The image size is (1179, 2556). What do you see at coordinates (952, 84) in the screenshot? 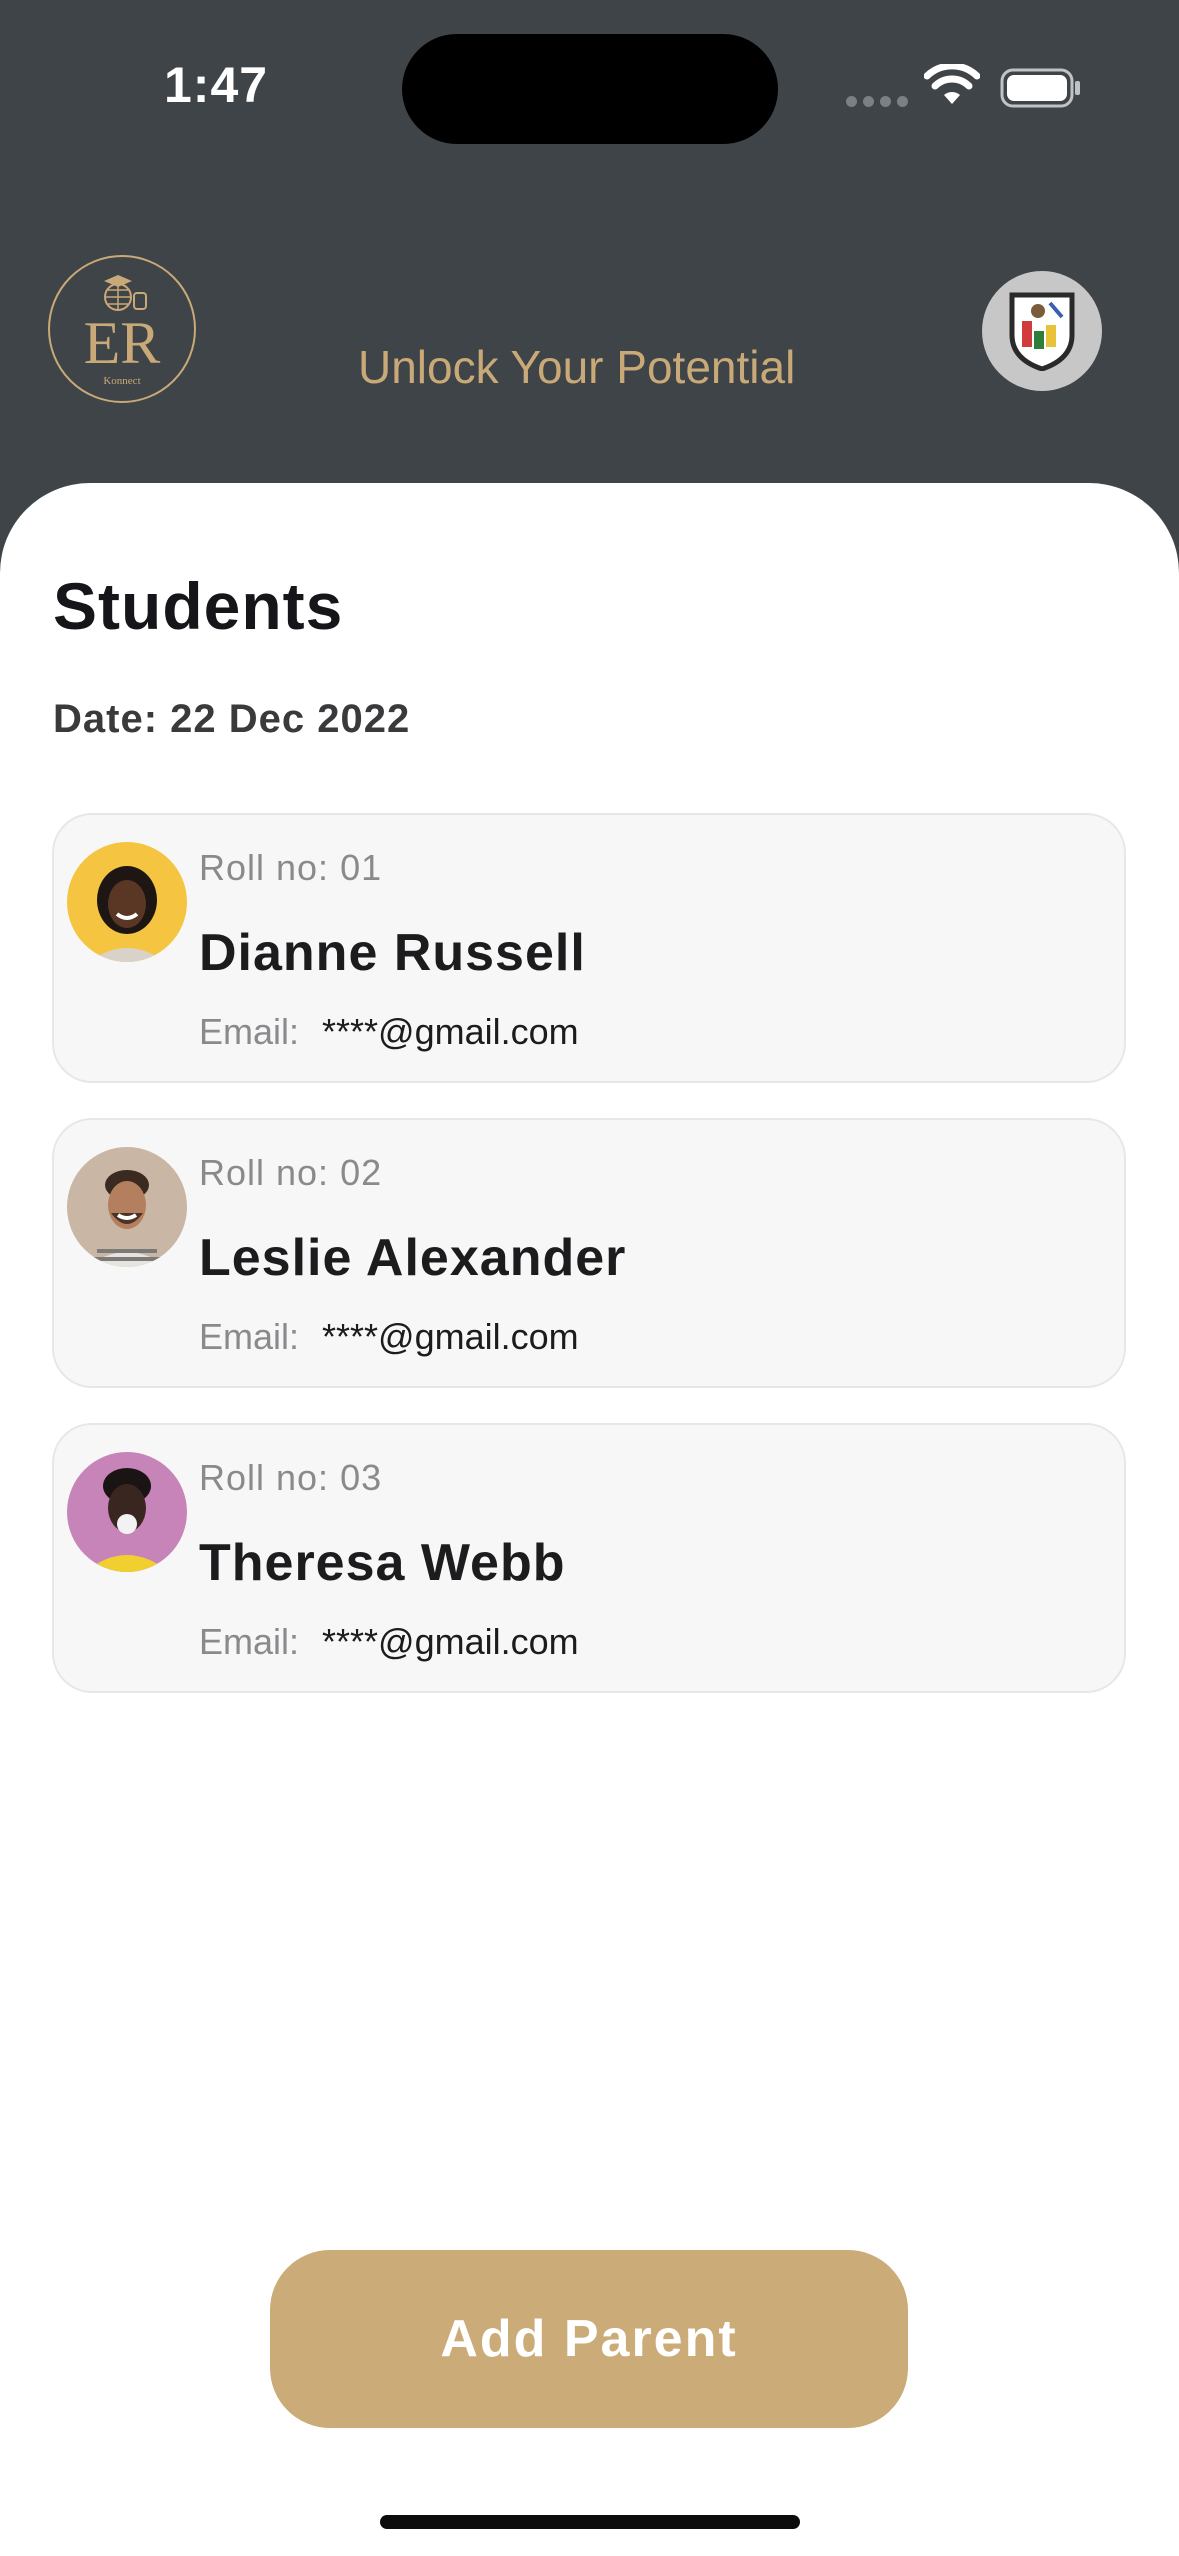
I see `wifi-icon` at bounding box center [952, 84].